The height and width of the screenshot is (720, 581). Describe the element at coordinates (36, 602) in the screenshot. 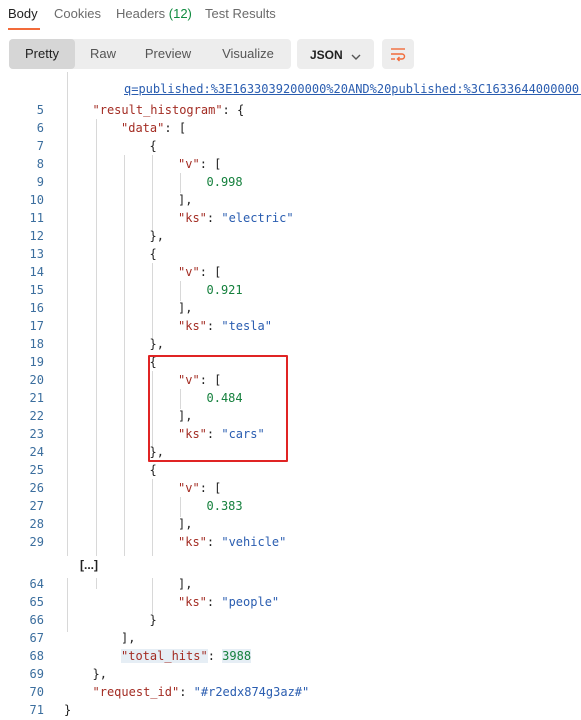

I see `line-number: 65` at that location.